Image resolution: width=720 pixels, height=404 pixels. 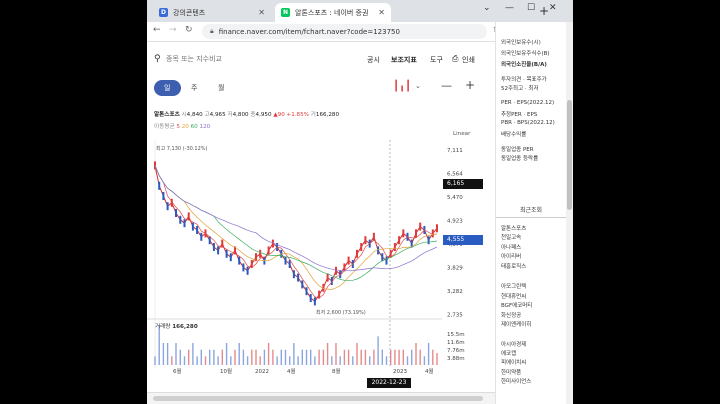 I want to click on scroll-thumb, so click(x=318, y=398).